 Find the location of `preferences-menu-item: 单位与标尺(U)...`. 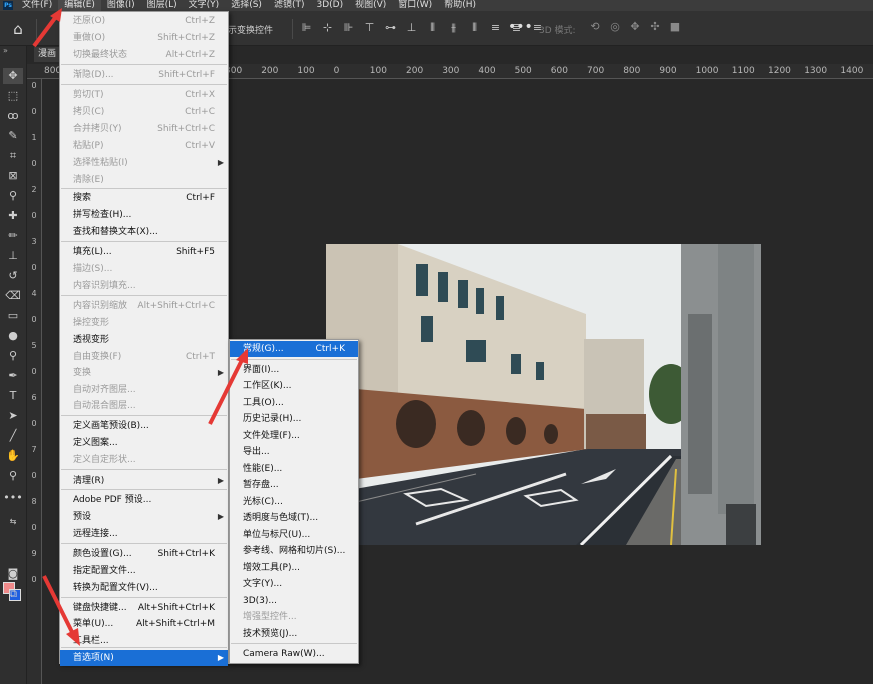

preferences-menu-item: 单位与标尺(U)... is located at coordinates (294, 535).